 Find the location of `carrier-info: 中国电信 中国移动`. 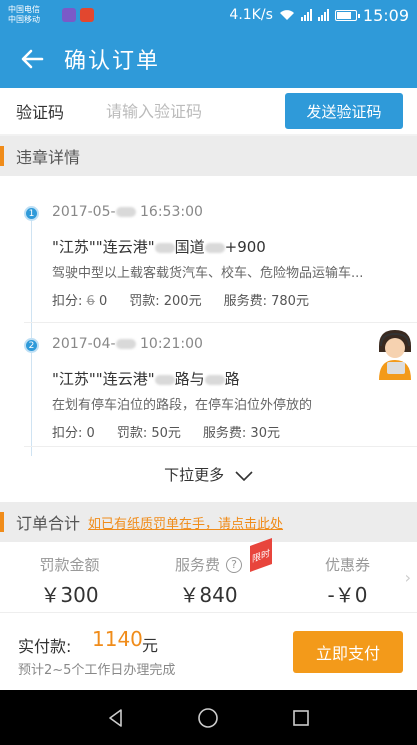

carrier-info: 中国电信 中国移动 is located at coordinates (35, 15).